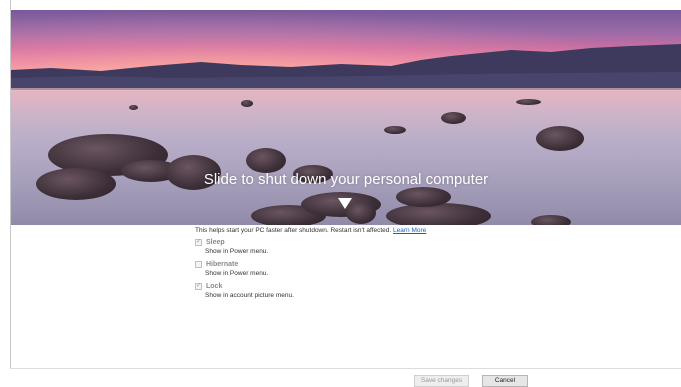  Describe the element at coordinates (198, 264) in the screenshot. I see `hibernate-checkbox` at that location.